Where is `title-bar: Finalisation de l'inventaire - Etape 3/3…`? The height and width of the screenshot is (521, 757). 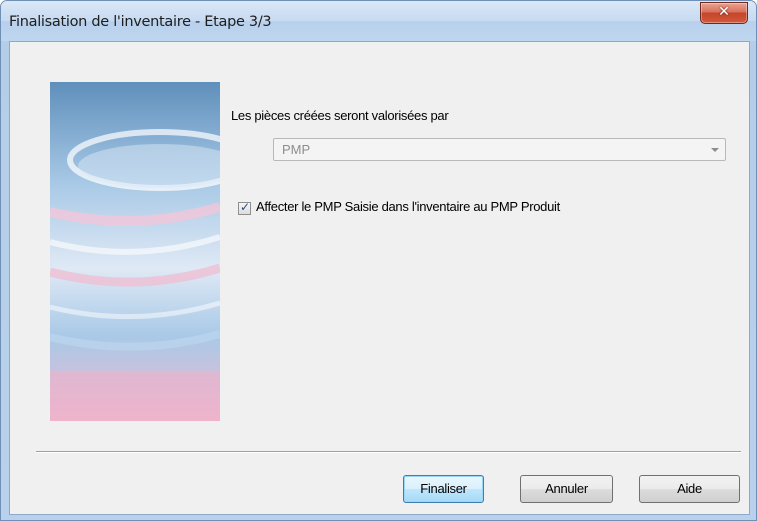
title-bar: Finalisation de l'inventaire - Etape 3/3… is located at coordinates (378, 21).